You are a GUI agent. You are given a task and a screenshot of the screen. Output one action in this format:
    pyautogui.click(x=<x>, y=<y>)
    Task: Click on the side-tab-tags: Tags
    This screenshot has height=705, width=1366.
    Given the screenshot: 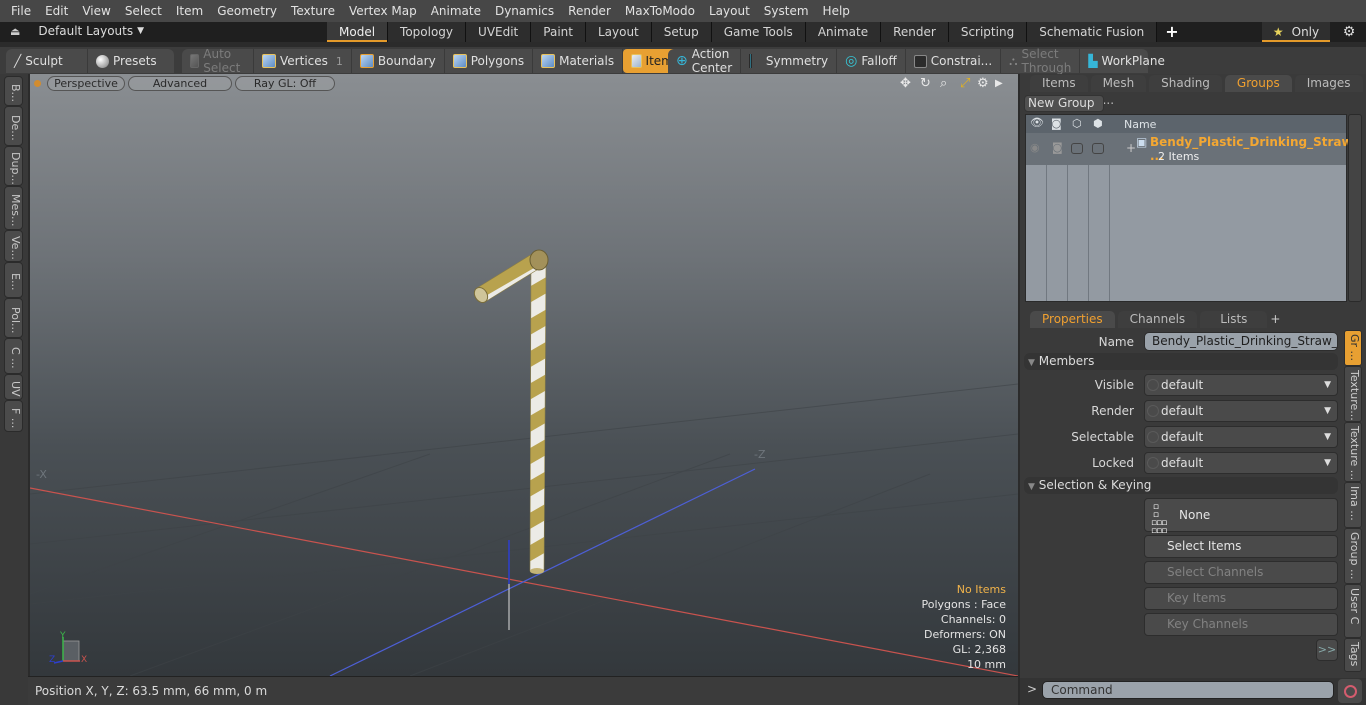 What is the action you would take?
    pyautogui.click(x=1353, y=655)
    